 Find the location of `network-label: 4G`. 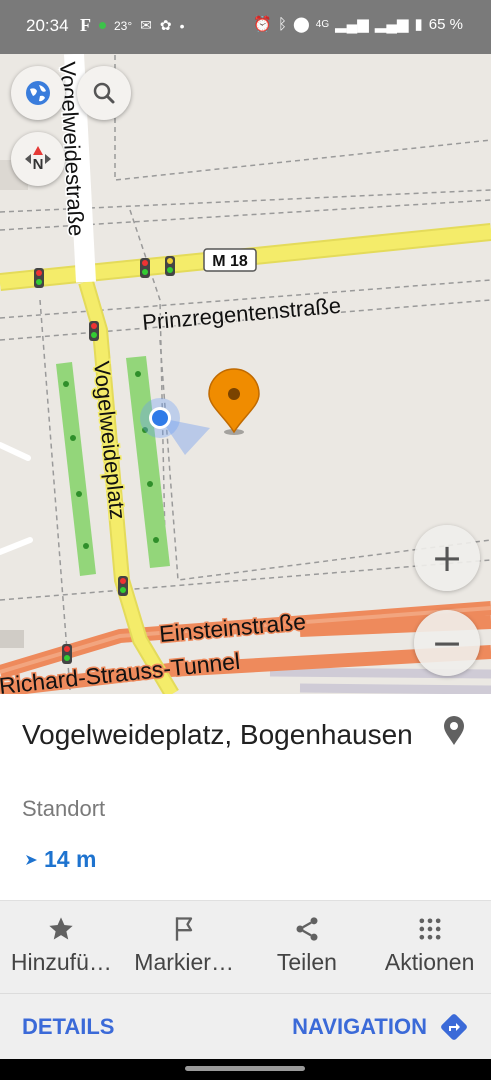

network-label: 4G is located at coordinates (322, 24).